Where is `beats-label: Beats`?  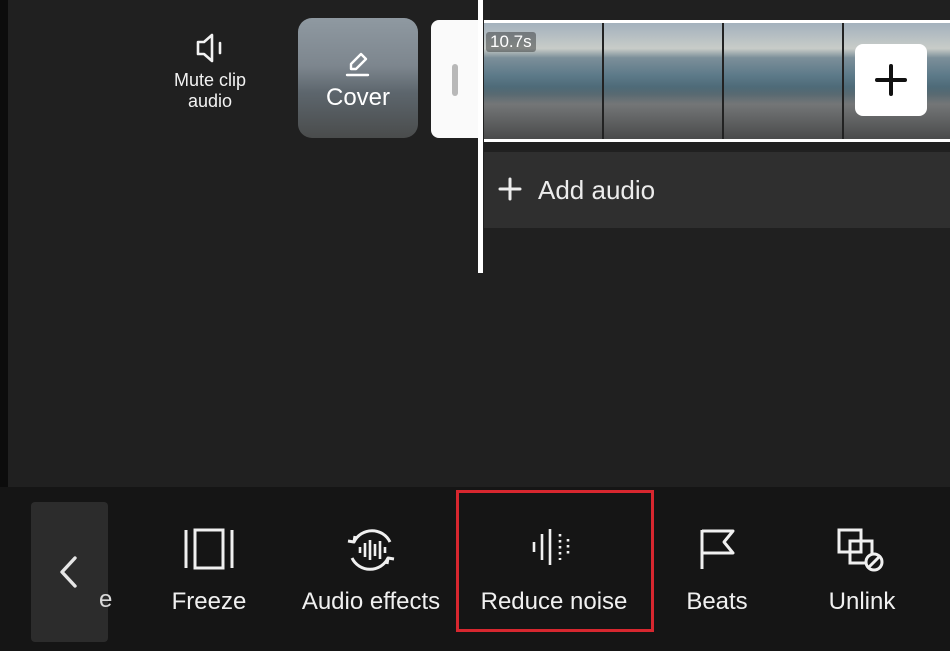
beats-label: Beats is located at coordinates (717, 601).